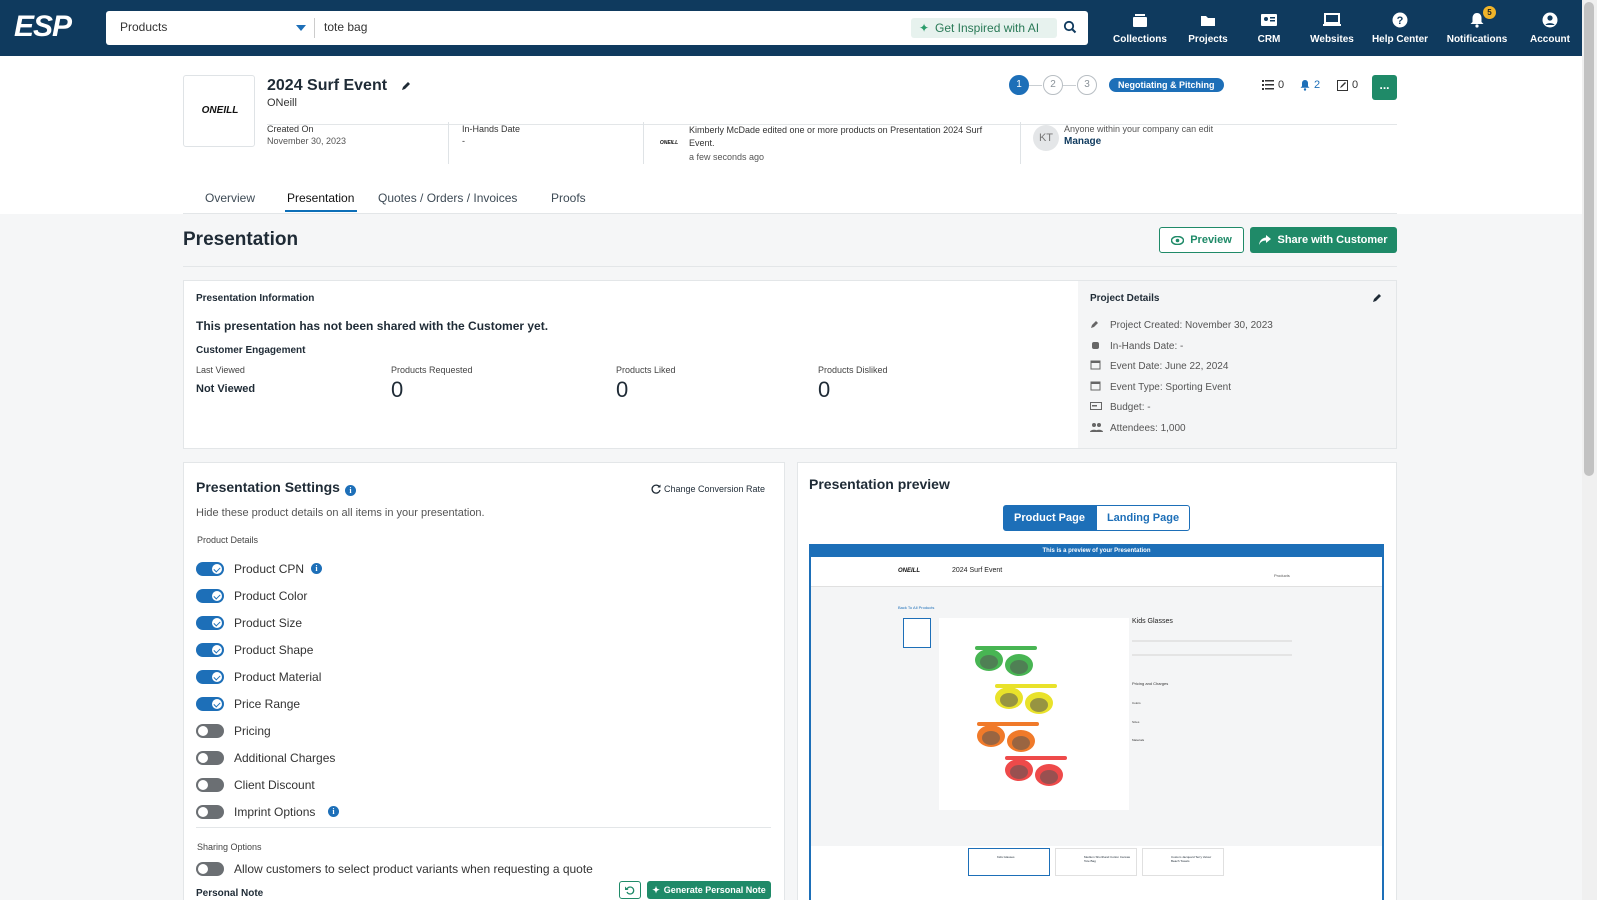 The width and height of the screenshot is (1597, 900). Describe the element at coordinates (321, 211) in the screenshot. I see `active-tab-indicator` at that location.